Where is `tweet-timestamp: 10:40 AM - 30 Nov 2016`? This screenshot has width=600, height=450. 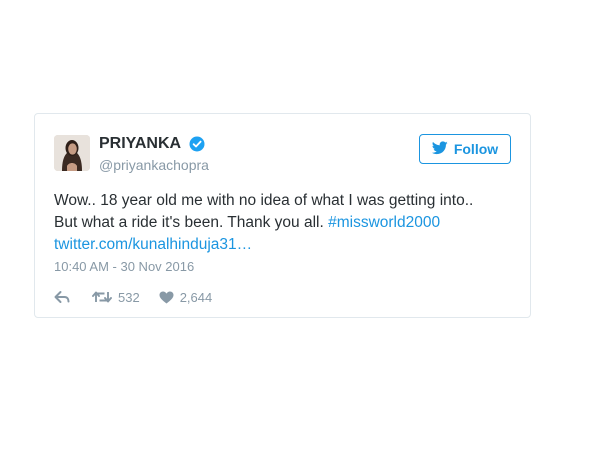
tweet-timestamp: 10:40 AM - 30 Nov 2016 is located at coordinates (124, 266).